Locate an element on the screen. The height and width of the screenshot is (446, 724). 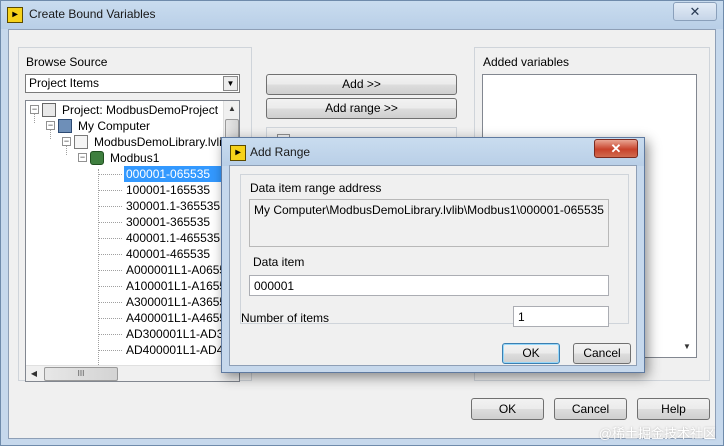
modbus-io-server-icon is located at coordinates (97, 158).